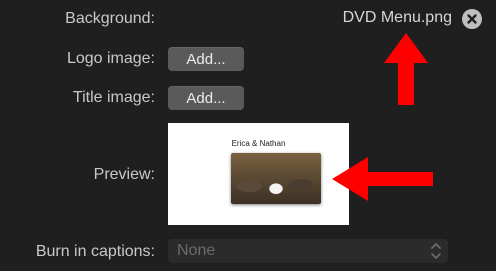 This screenshot has width=496, height=271. What do you see at coordinates (397, 17) in the screenshot?
I see `background-filename: DVD Menu.png` at bounding box center [397, 17].